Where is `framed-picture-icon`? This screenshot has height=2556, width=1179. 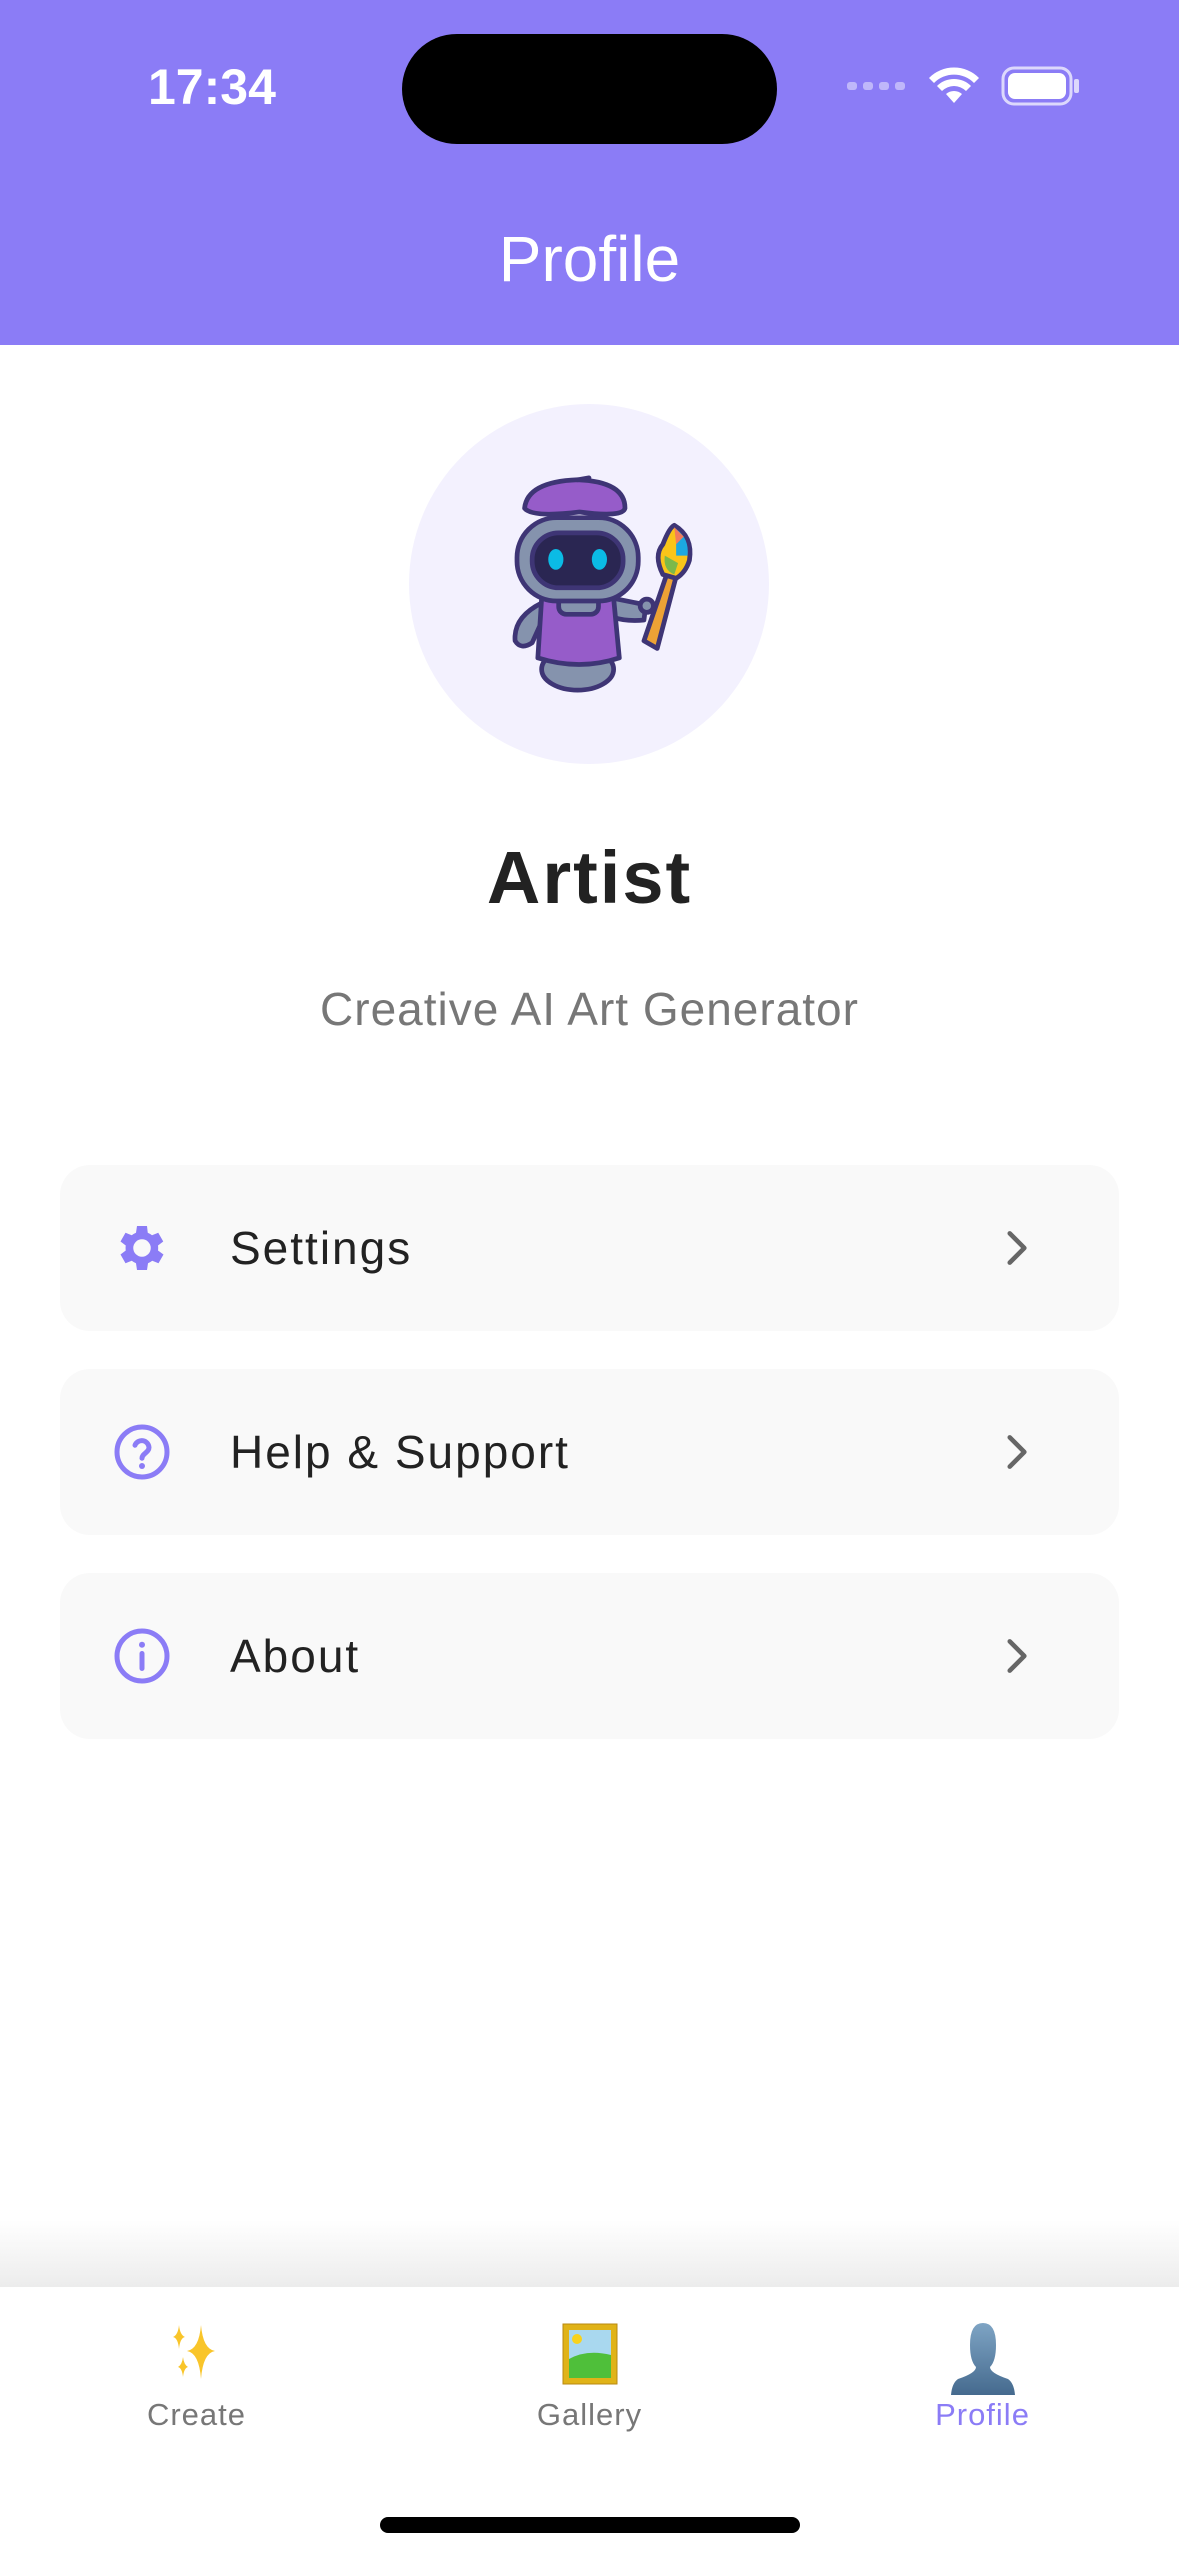
framed-picture-icon is located at coordinates (589, 2354).